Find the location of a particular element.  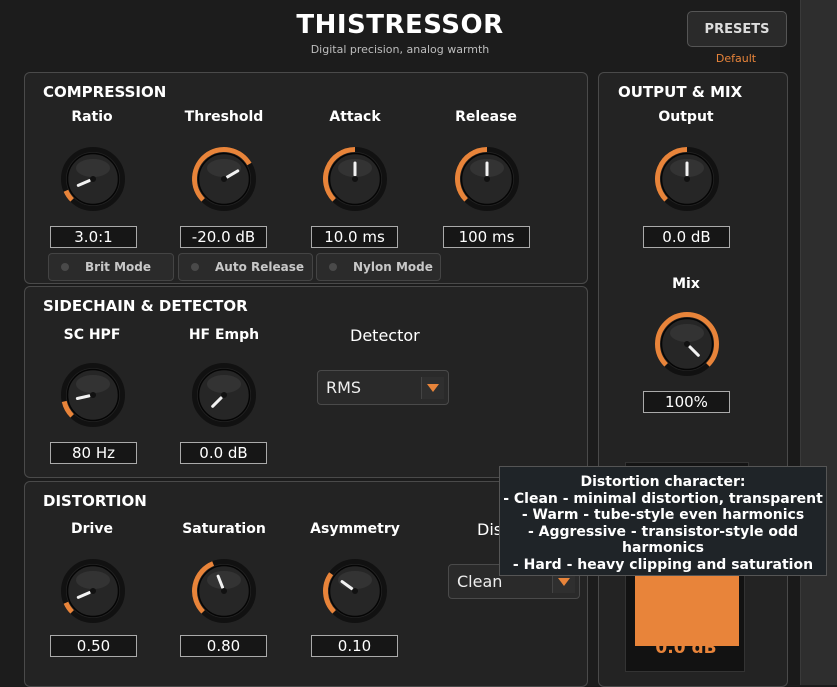

brit-mode-toggle: Brit Mode is located at coordinates (111, 267).